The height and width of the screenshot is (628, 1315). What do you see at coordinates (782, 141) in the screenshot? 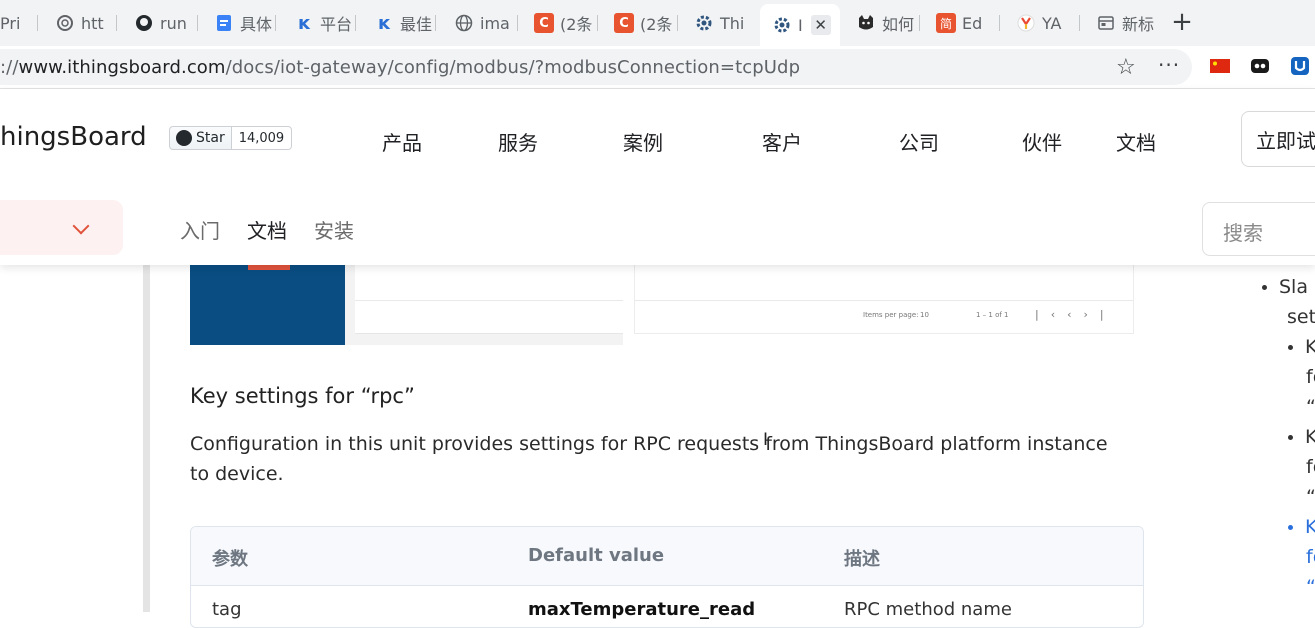
I see `nav-customers: 客户` at bounding box center [782, 141].